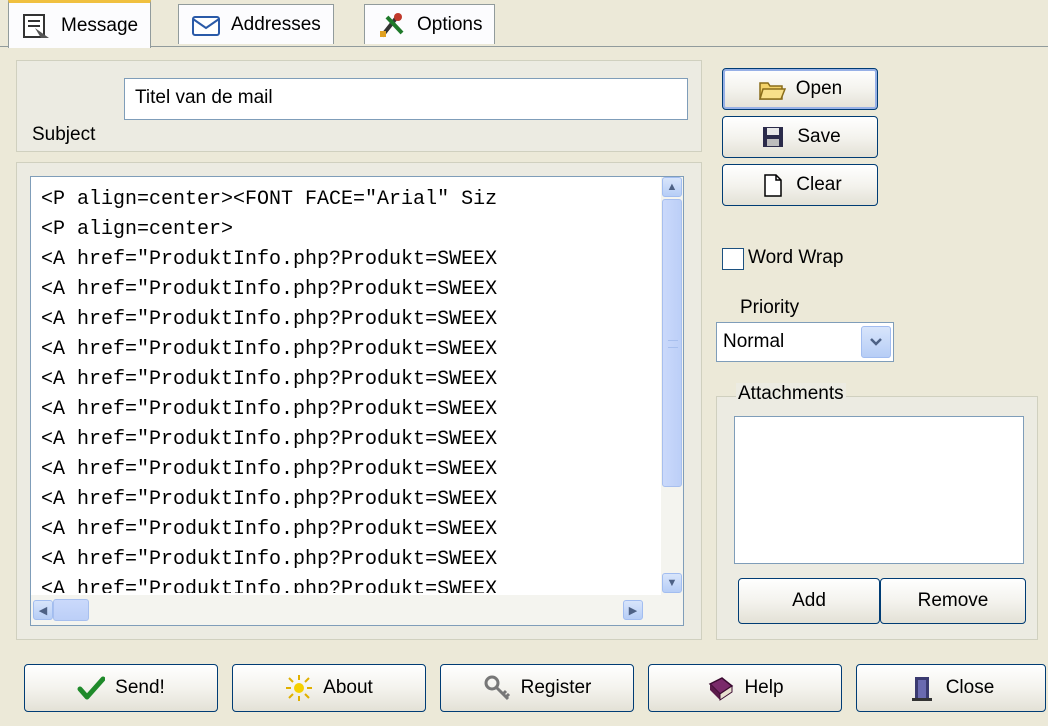 The width and height of the screenshot is (1048, 726). I want to click on vertical-scrollbar: ▲ ▼, so click(672, 386).